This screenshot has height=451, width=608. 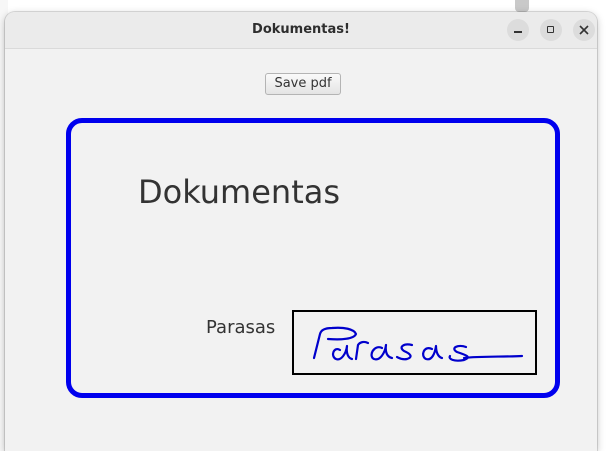 I want to click on signature-pad, so click(x=414, y=342).